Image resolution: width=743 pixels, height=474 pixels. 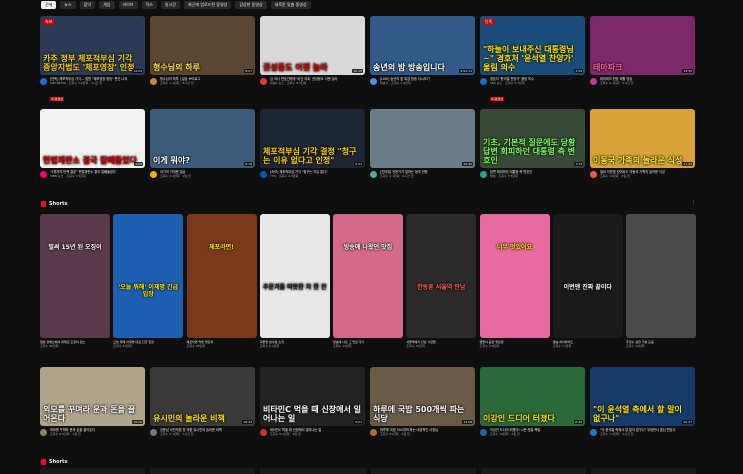 I want to click on short-thumbnail, so click(x=661, y=276).